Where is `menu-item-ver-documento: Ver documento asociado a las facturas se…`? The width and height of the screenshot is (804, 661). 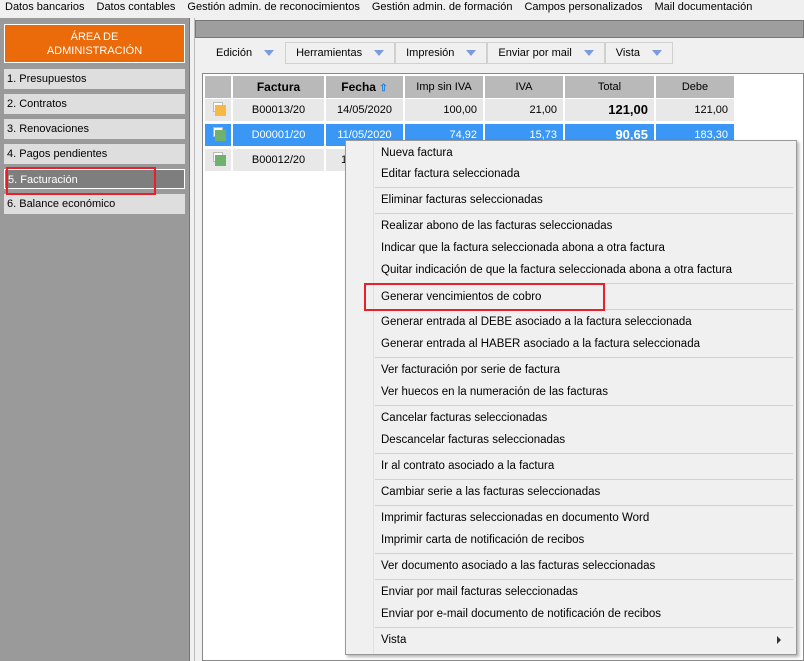 menu-item-ver-documento: Ver documento asociado a las facturas se… is located at coordinates (586, 566).